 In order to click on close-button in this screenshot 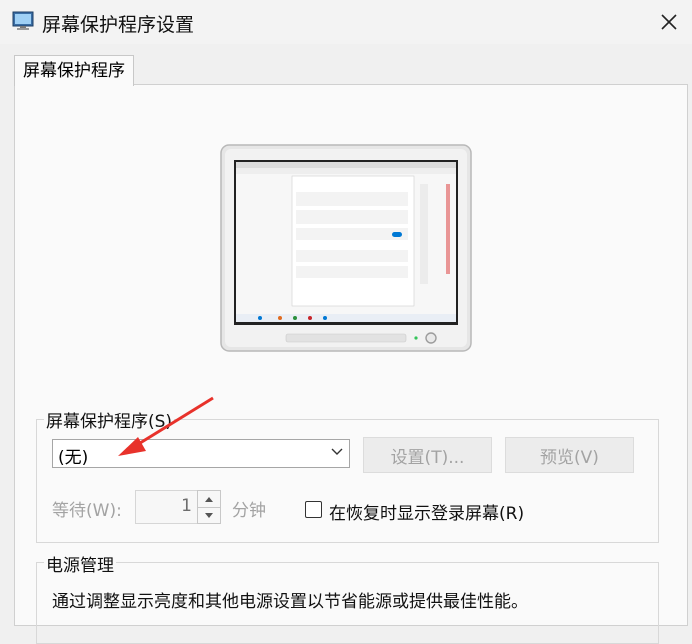, I will do `click(669, 22)`.